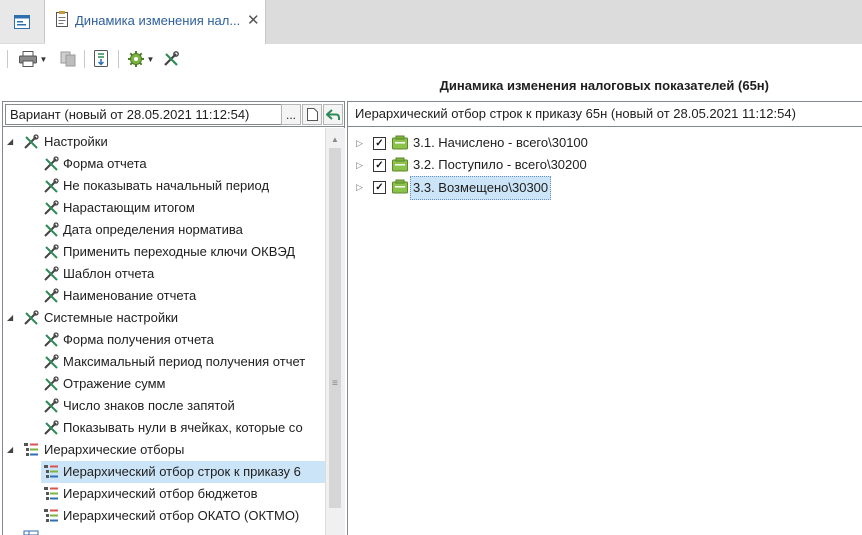  What do you see at coordinates (605, 165) in the screenshot?
I see `tree-row: ▷ ✓ 3.2. Поступило - всего\30200` at bounding box center [605, 165].